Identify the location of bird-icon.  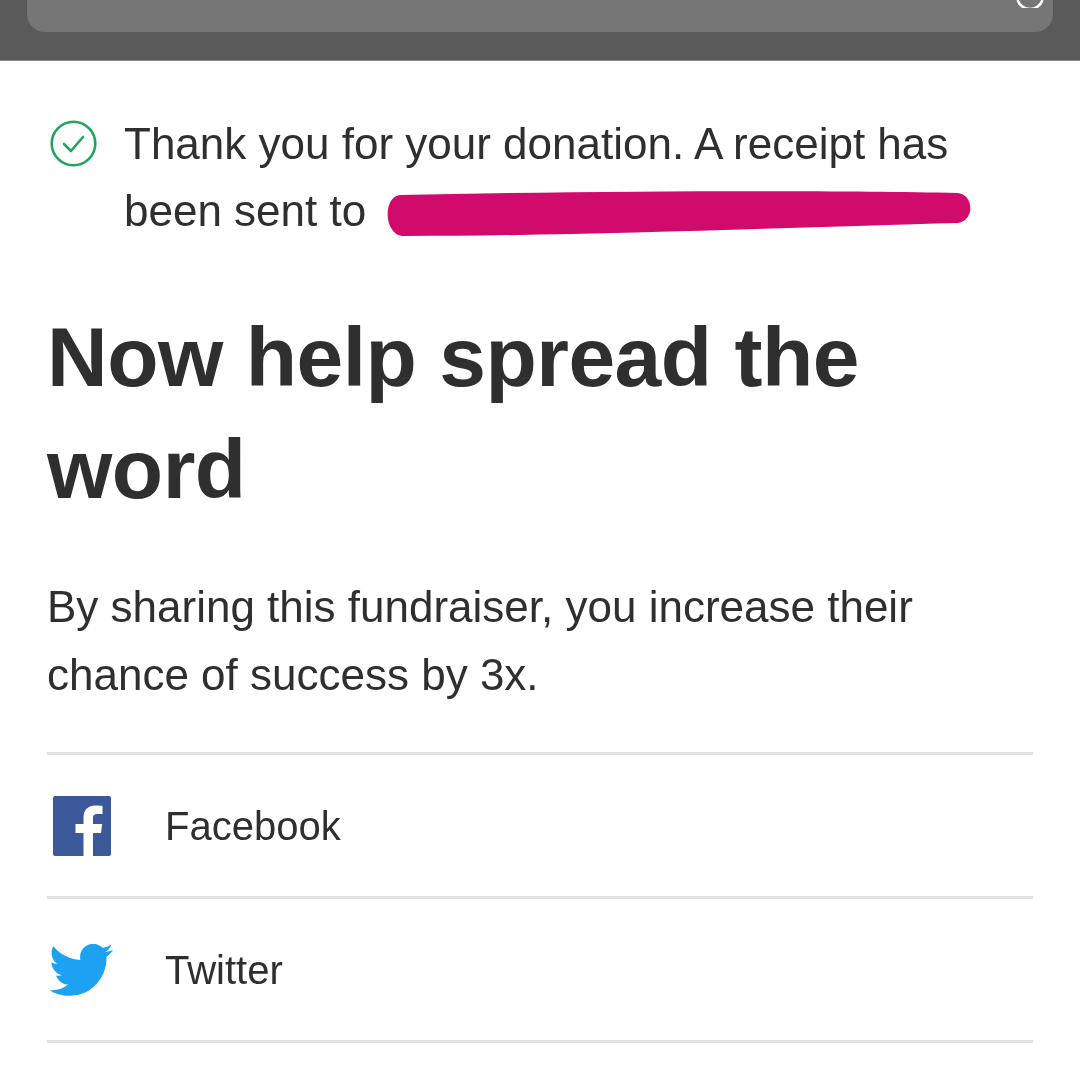
(81, 969).